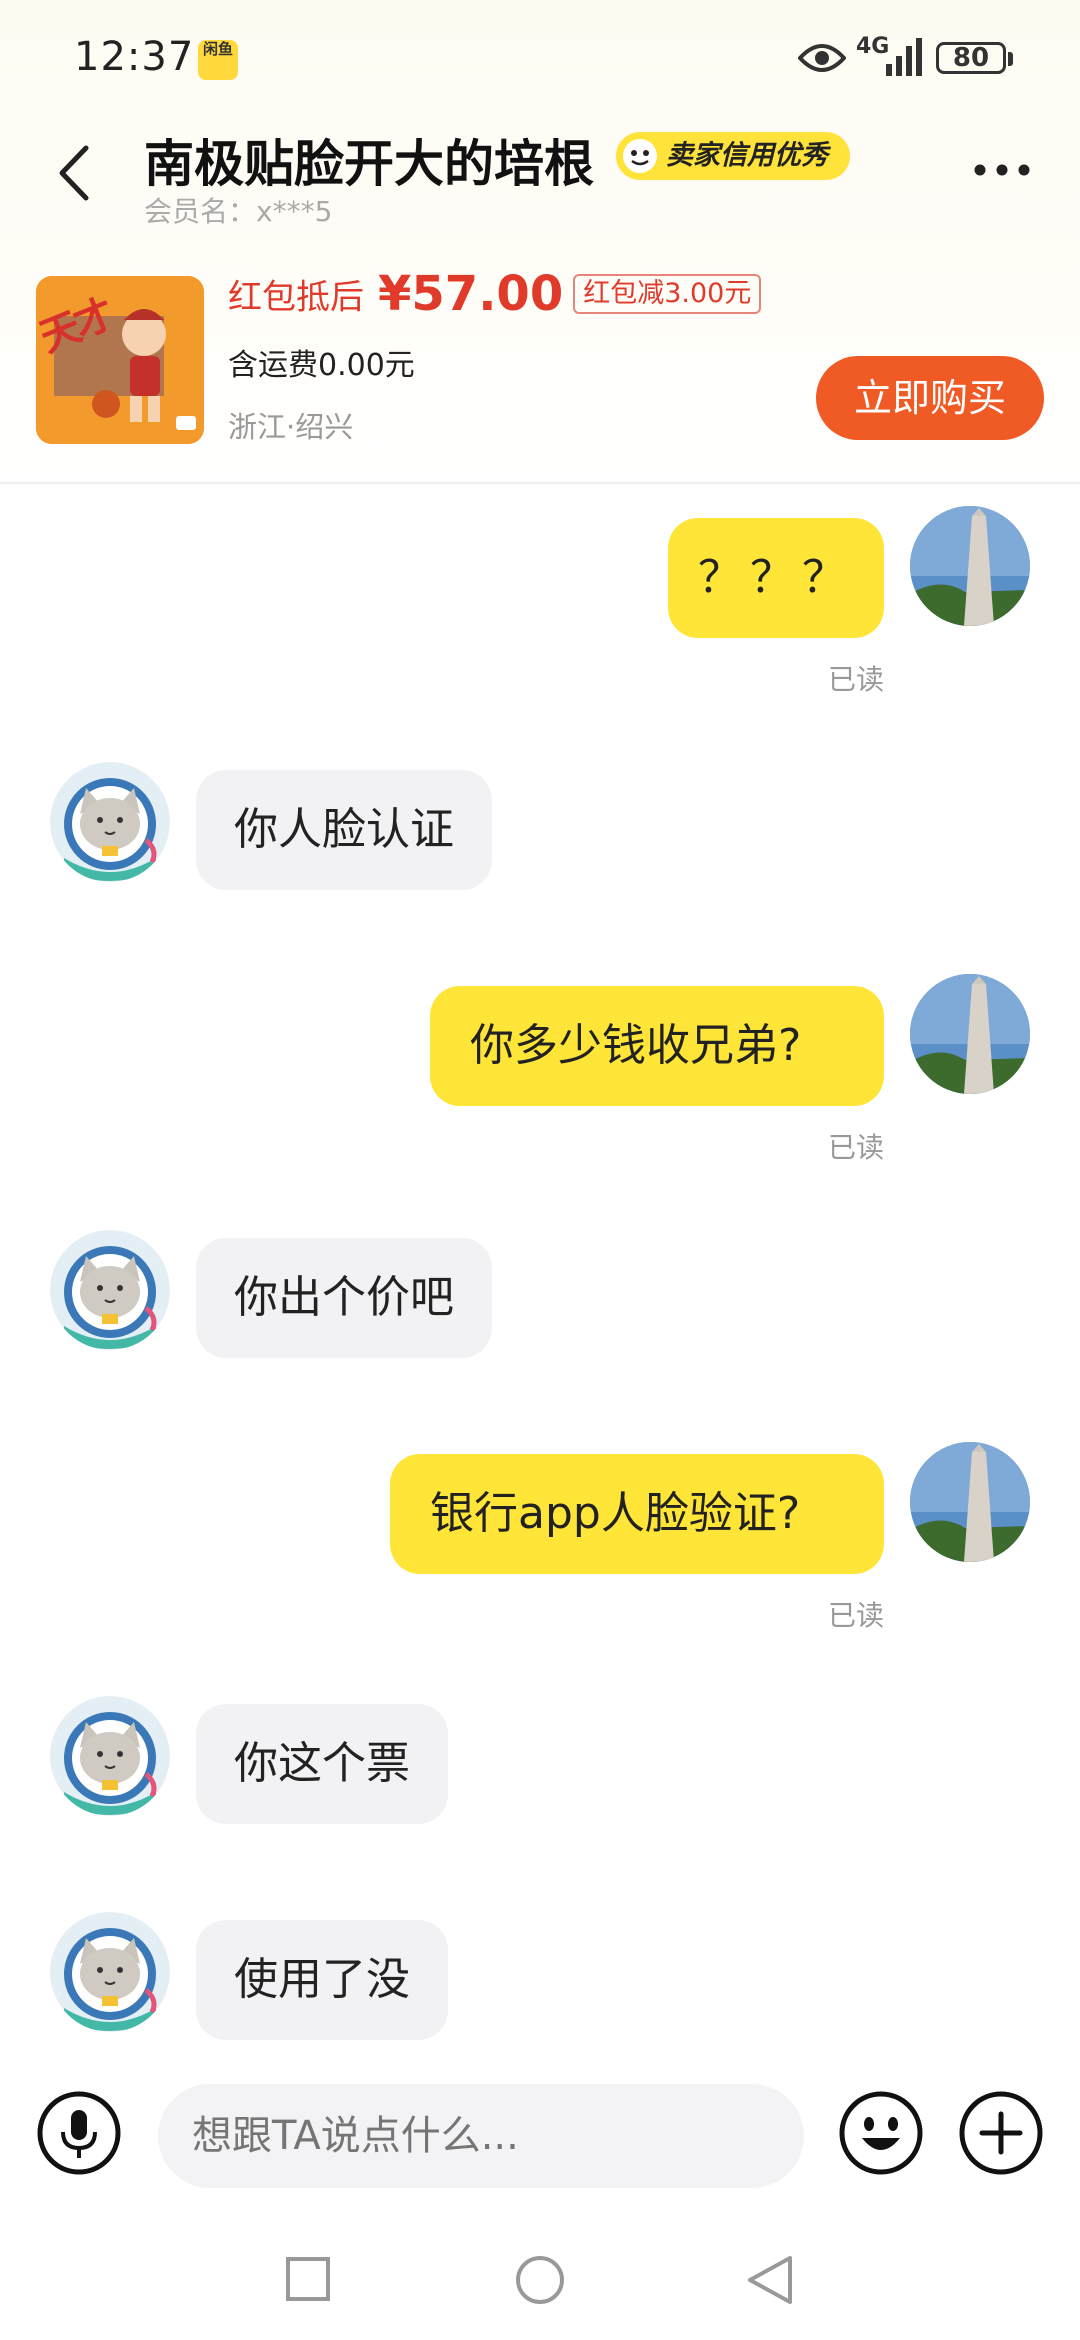  Describe the element at coordinates (134, 57) in the screenshot. I see `status-time: 12:37` at that location.